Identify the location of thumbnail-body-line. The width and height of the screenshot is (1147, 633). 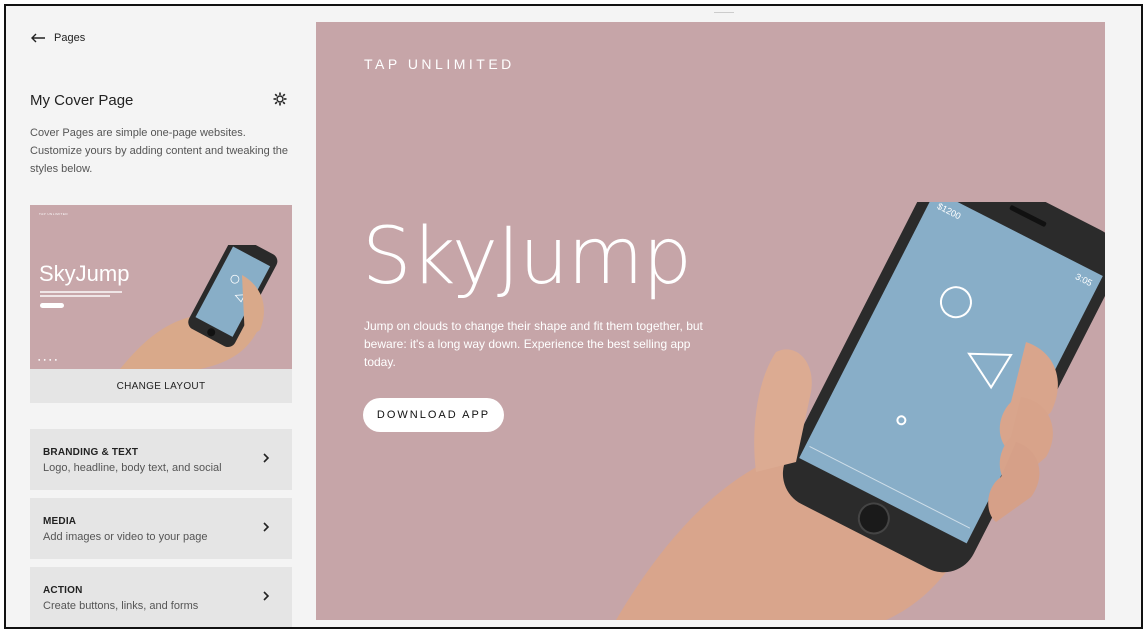
(75, 296).